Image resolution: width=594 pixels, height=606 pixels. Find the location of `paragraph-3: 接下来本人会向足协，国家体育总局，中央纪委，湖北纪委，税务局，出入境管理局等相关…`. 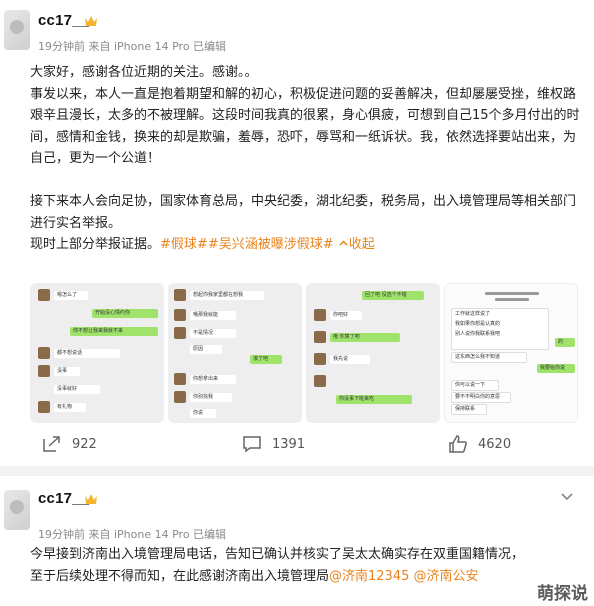

paragraph-3: 接下来本人会向足协，国家体育总局，中央纪委，湖北纪委，税务局，出入境管理局等相关… is located at coordinates (303, 212).